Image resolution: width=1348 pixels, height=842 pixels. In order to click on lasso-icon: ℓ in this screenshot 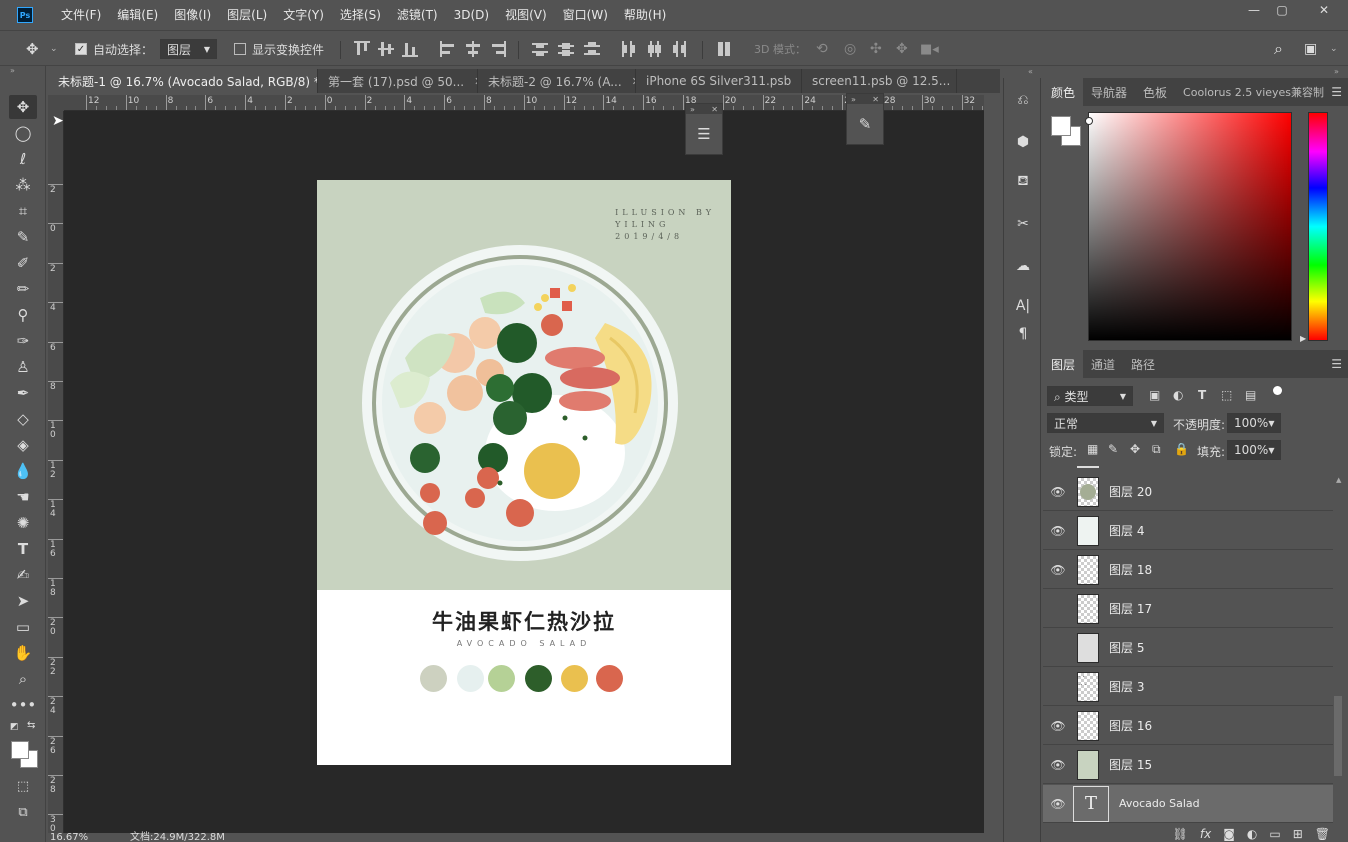, I will do `click(23, 159)`.